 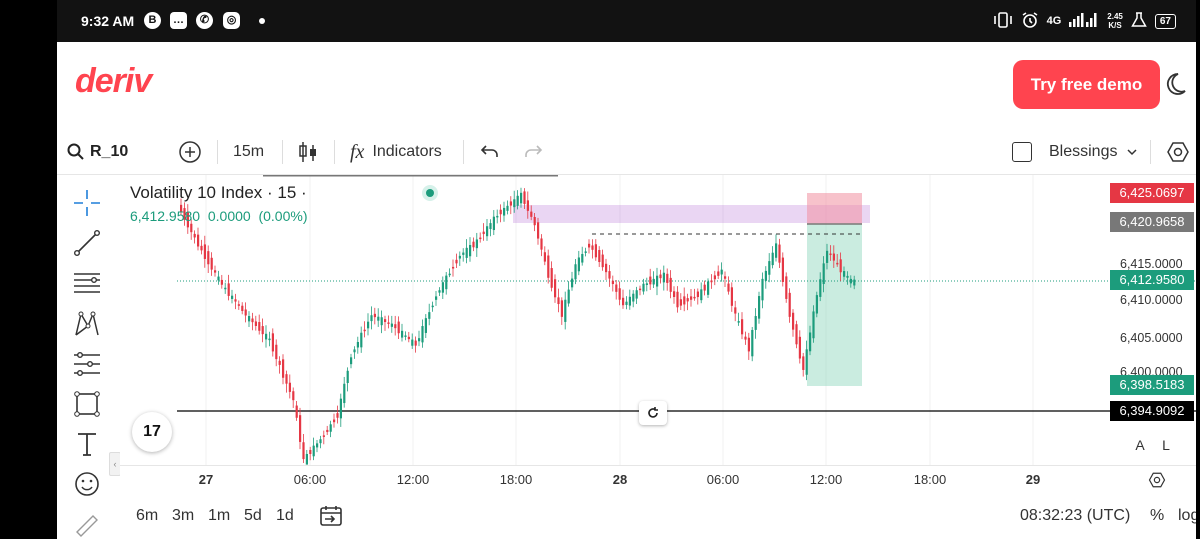 I want to click on range-6m-button: 6m, so click(x=147, y=516).